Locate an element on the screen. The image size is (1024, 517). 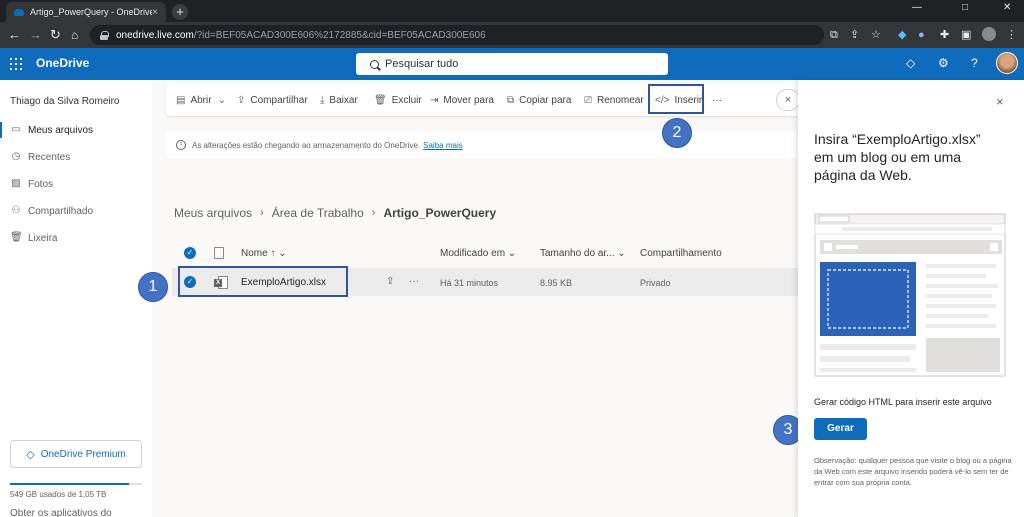
get-apps-link: Obter os aplicativos do is located at coordinates (61, 512).